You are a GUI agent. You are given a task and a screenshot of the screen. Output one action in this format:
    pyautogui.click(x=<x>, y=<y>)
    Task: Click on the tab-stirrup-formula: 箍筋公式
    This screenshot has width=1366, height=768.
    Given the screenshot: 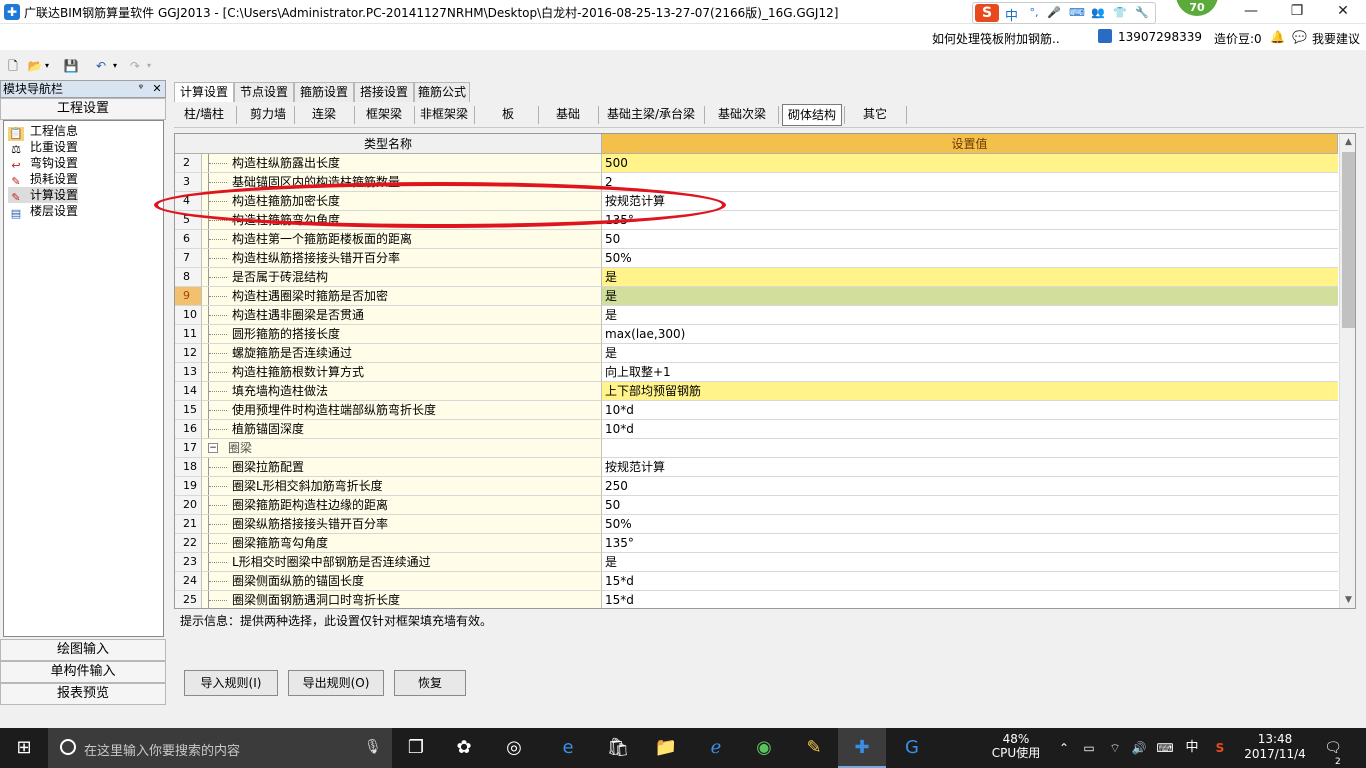 What is the action you would take?
    pyautogui.click(x=442, y=92)
    